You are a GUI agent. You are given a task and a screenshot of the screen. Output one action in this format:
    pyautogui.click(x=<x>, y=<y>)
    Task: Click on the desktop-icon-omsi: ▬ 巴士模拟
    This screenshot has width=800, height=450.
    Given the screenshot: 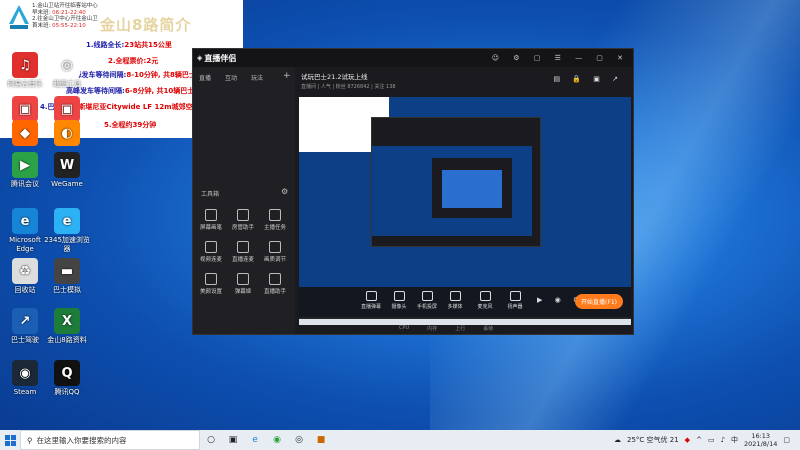 What is the action you would take?
    pyautogui.click(x=67, y=276)
    